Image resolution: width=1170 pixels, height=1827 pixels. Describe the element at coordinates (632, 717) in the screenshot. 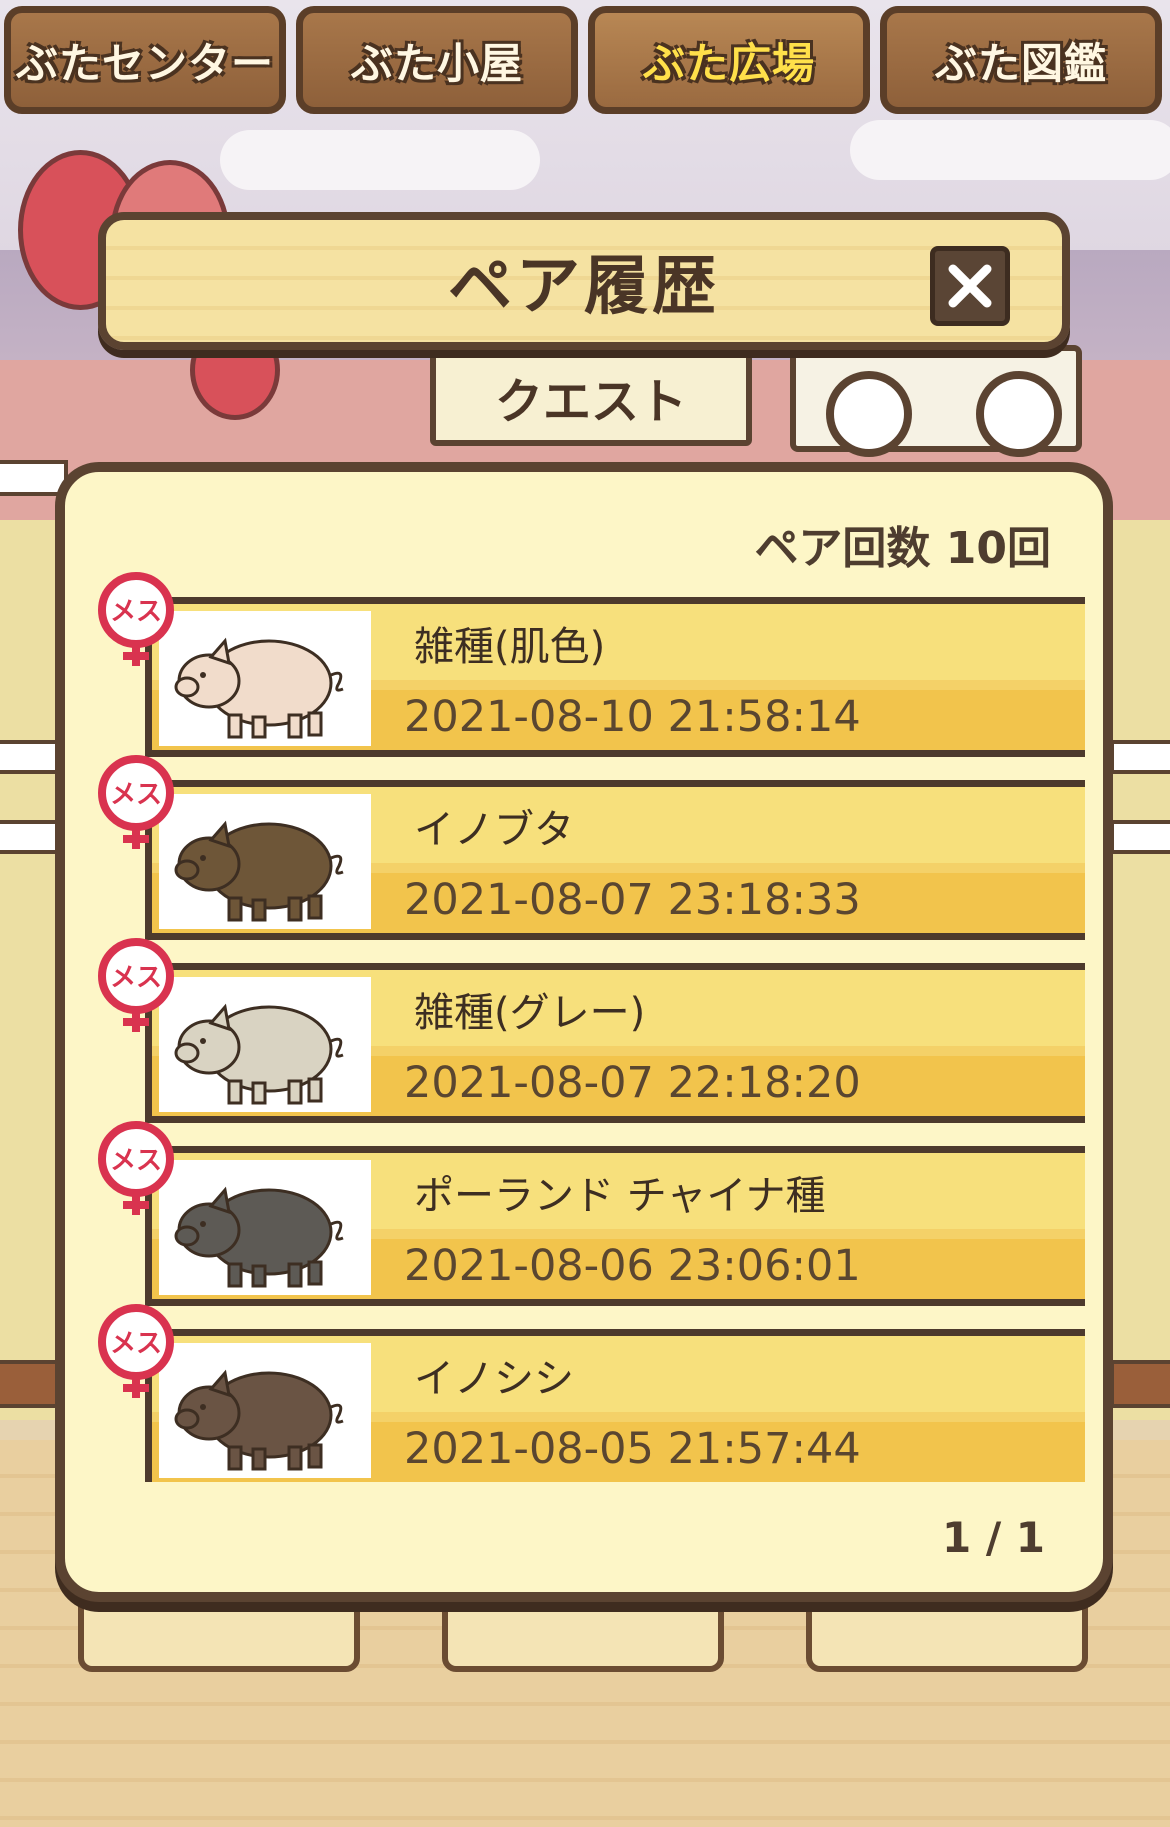

I see `pair-date: 2021-08-10 21:58:14` at that location.